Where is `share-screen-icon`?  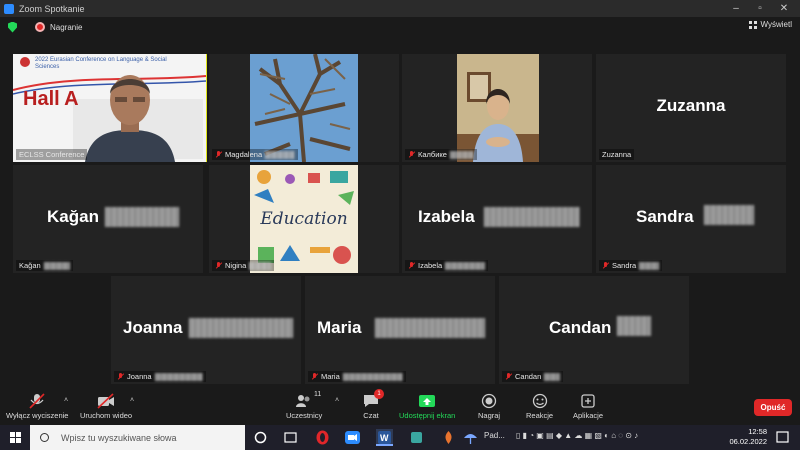 share-screen-icon is located at coordinates (427, 401).